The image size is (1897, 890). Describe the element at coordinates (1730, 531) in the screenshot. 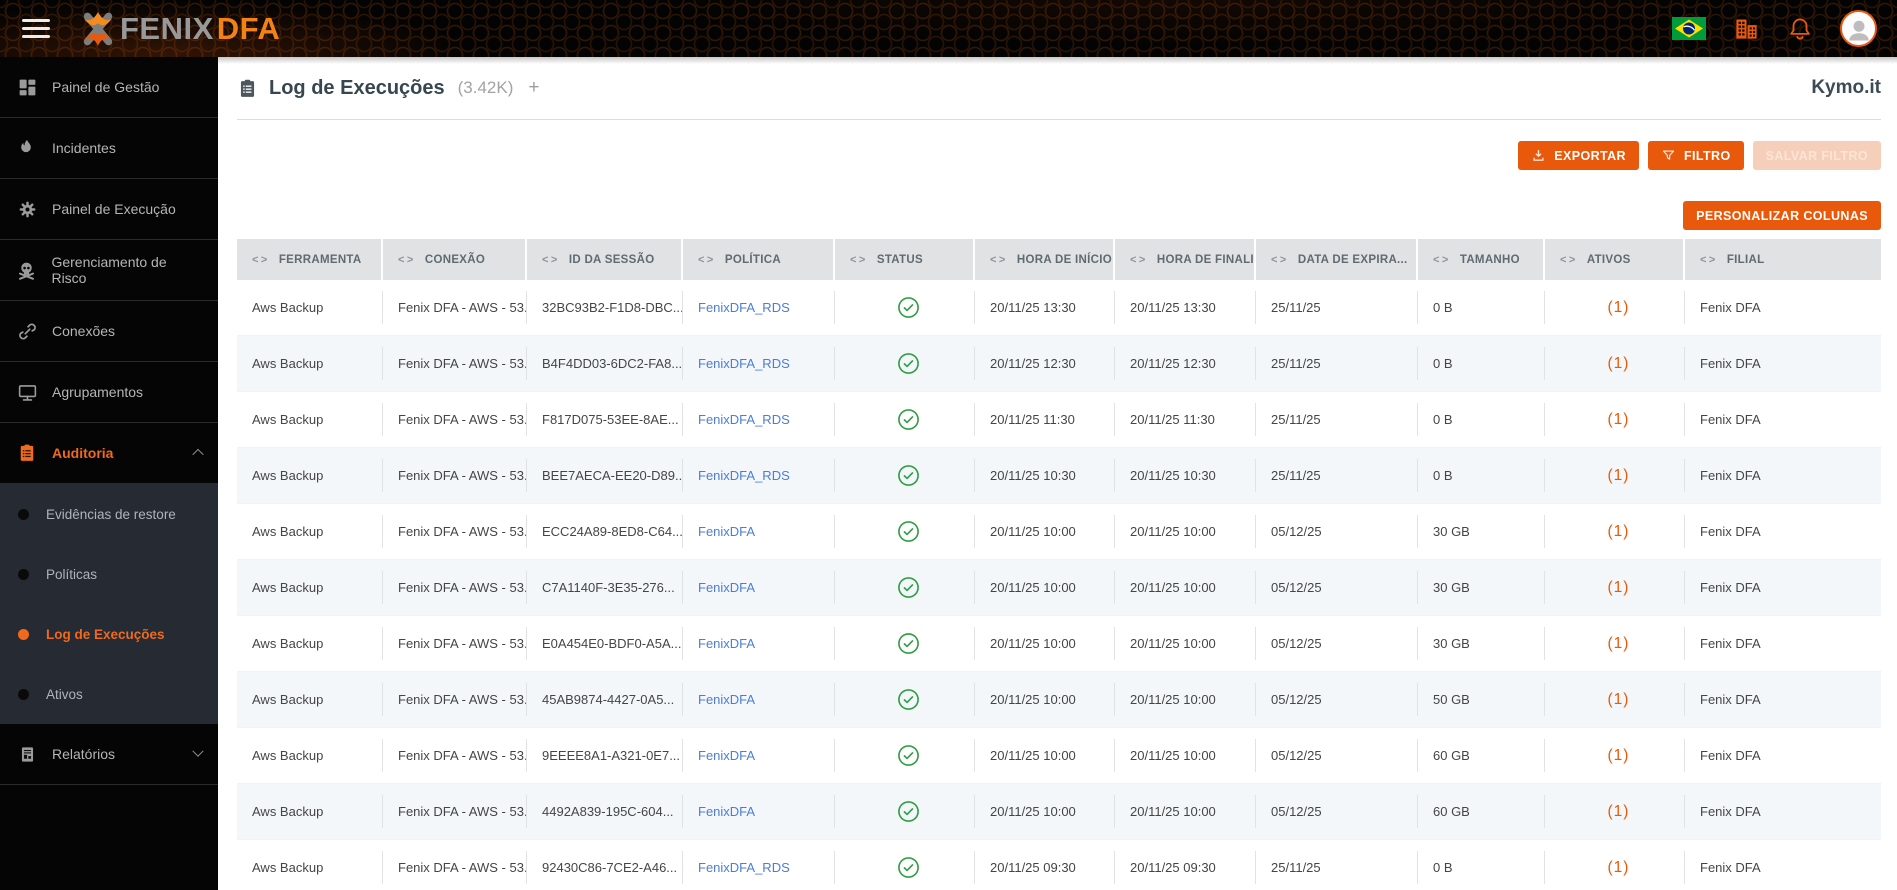

I see `cell-text: Fenix DFA` at that location.